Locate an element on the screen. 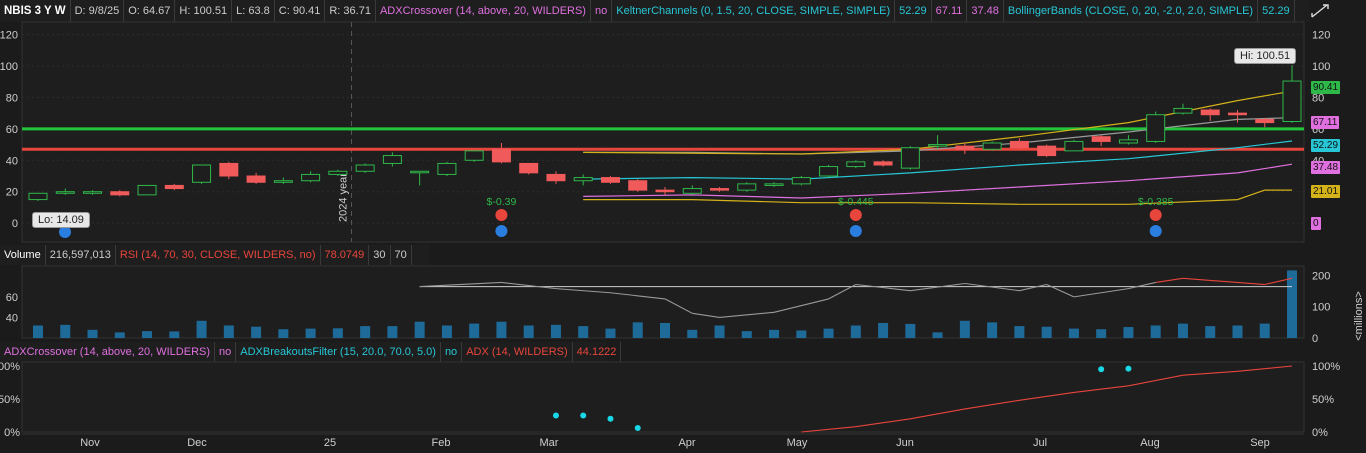 The image size is (1366, 453). x-tick-label: Feb is located at coordinates (441, 443).